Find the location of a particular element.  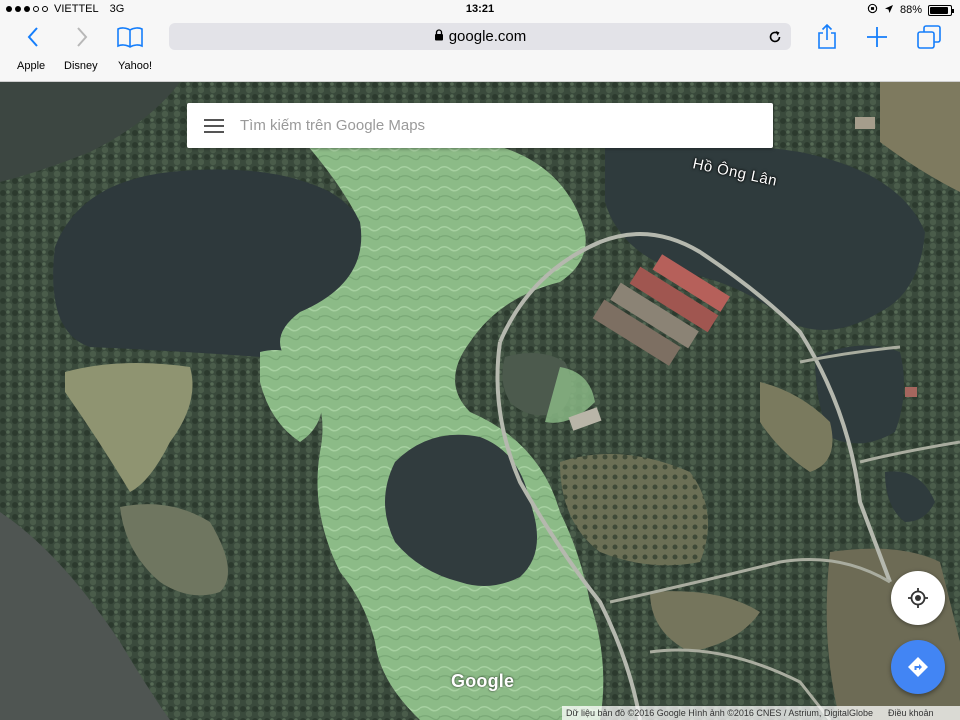

back-icon is located at coordinates (32, 37).